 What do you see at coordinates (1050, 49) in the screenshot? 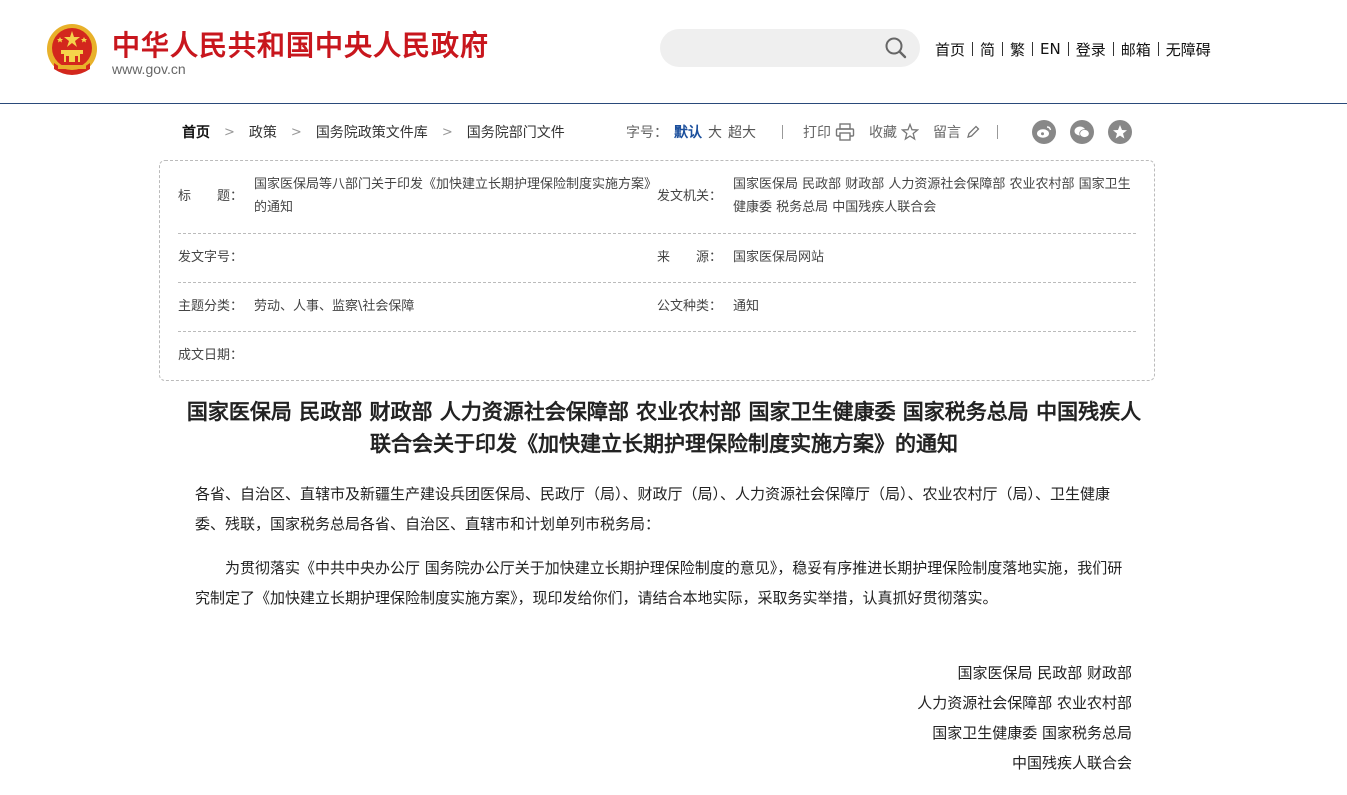
I see `nav-english: EN` at bounding box center [1050, 49].